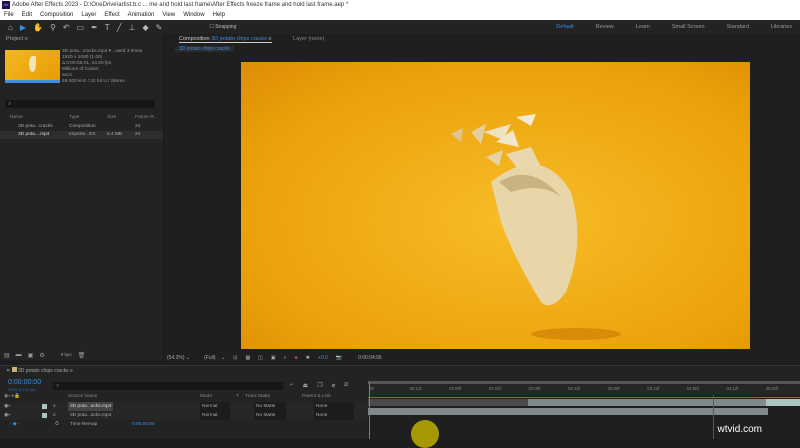 This screenshot has width=800, height=448. I want to click on rectangle-tool-icon: ▭, so click(81, 27).